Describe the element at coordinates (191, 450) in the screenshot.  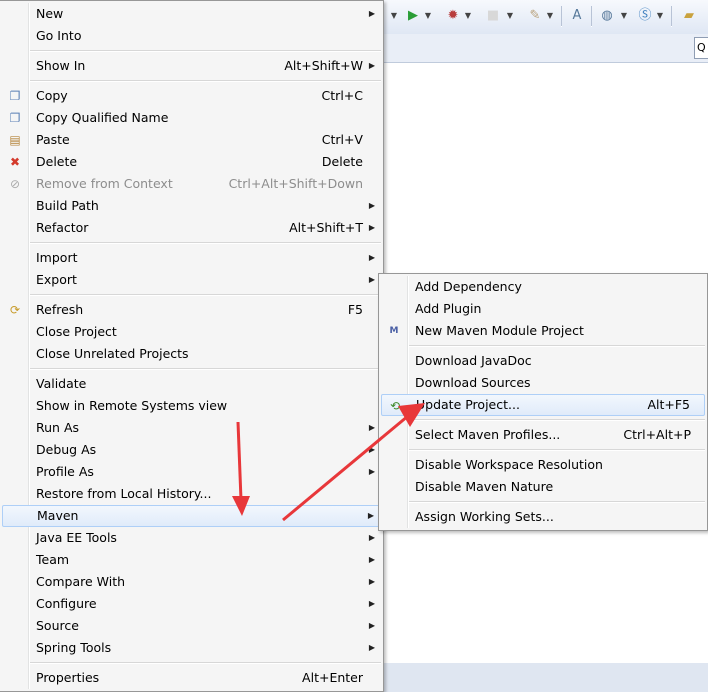
I see `menu-item-debug-as: Debug As ▶` at that location.